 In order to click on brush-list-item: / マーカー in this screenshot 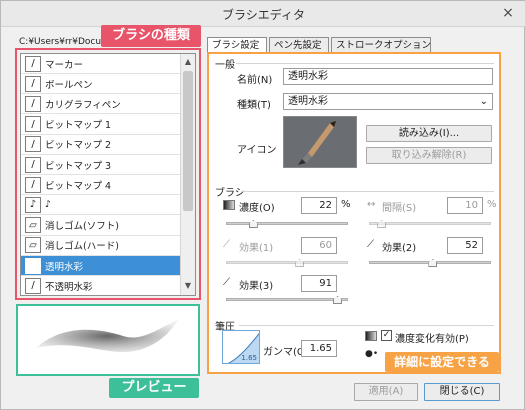, I will do `click(101, 64)`.